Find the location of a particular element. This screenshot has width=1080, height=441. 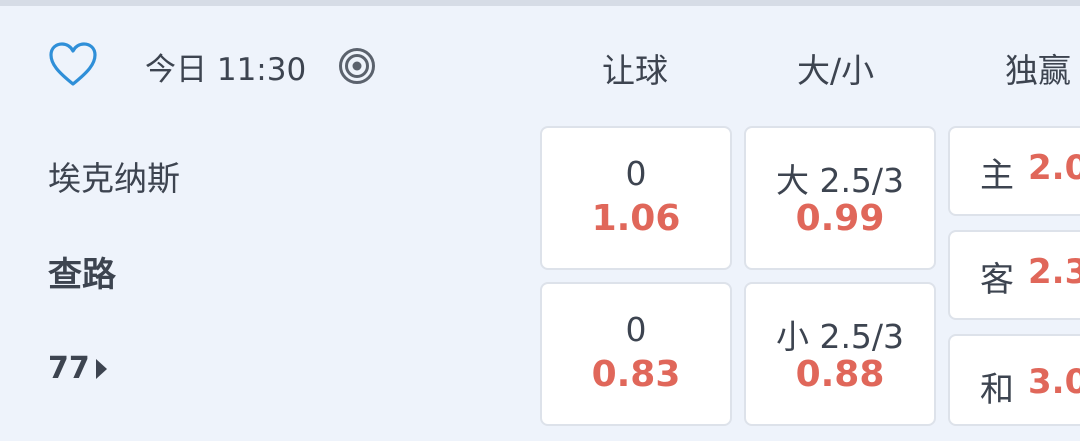

column-header-over-under: 大/小 is located at coordinates (836, 70).